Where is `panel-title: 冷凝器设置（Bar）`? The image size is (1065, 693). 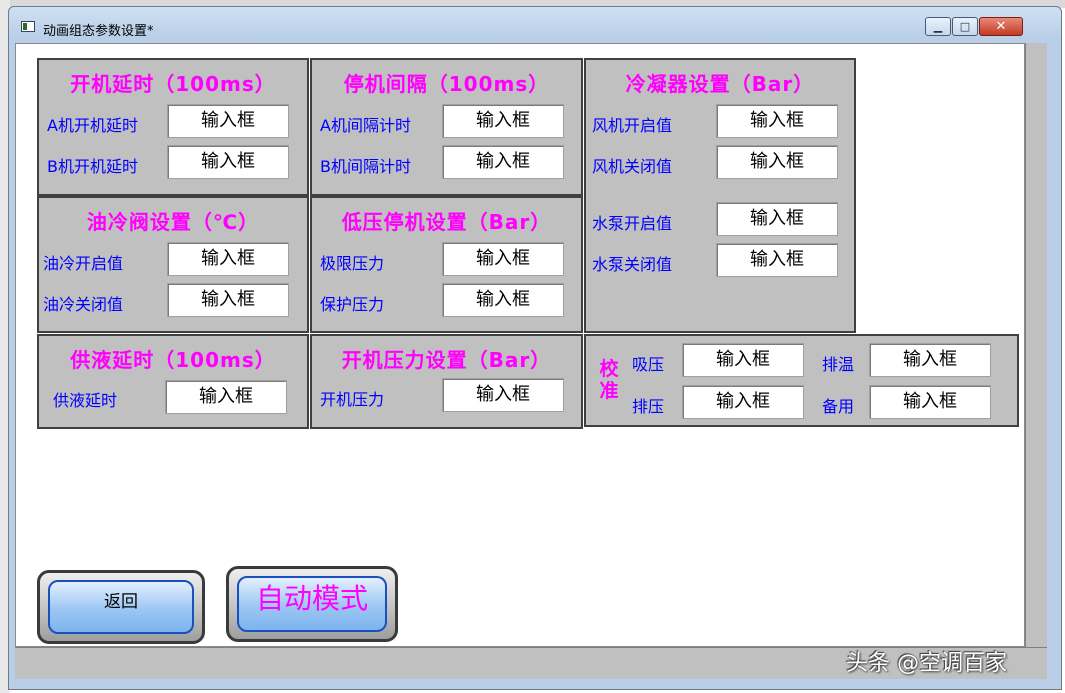
panel-title: 冷凝器设置（Bar） is located at coordinates (720, 84).